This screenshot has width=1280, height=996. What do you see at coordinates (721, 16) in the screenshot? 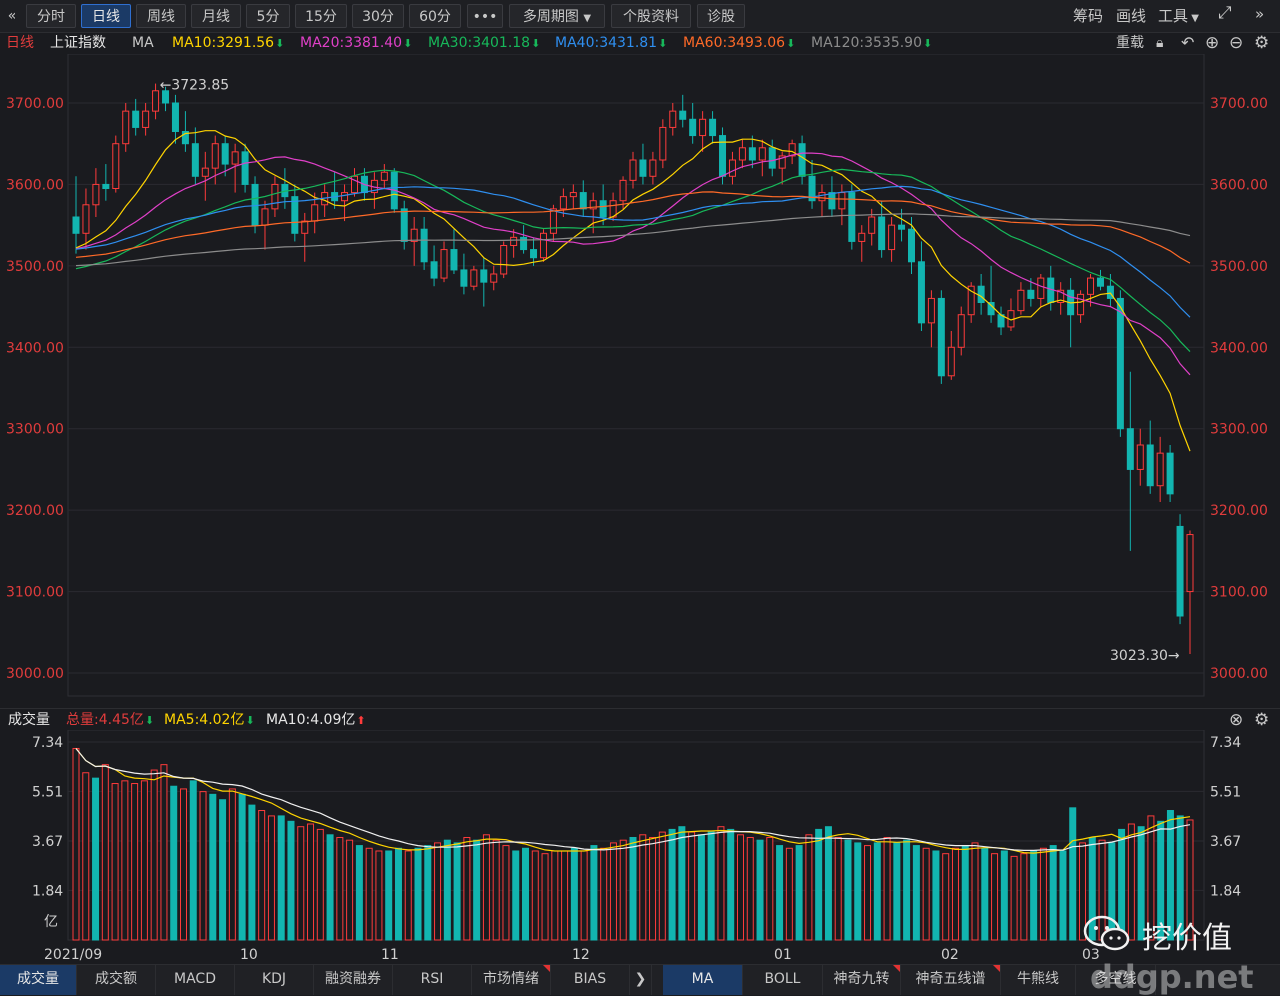
I see `diagnose-button: 诊股` at bounding box center [721, 16].